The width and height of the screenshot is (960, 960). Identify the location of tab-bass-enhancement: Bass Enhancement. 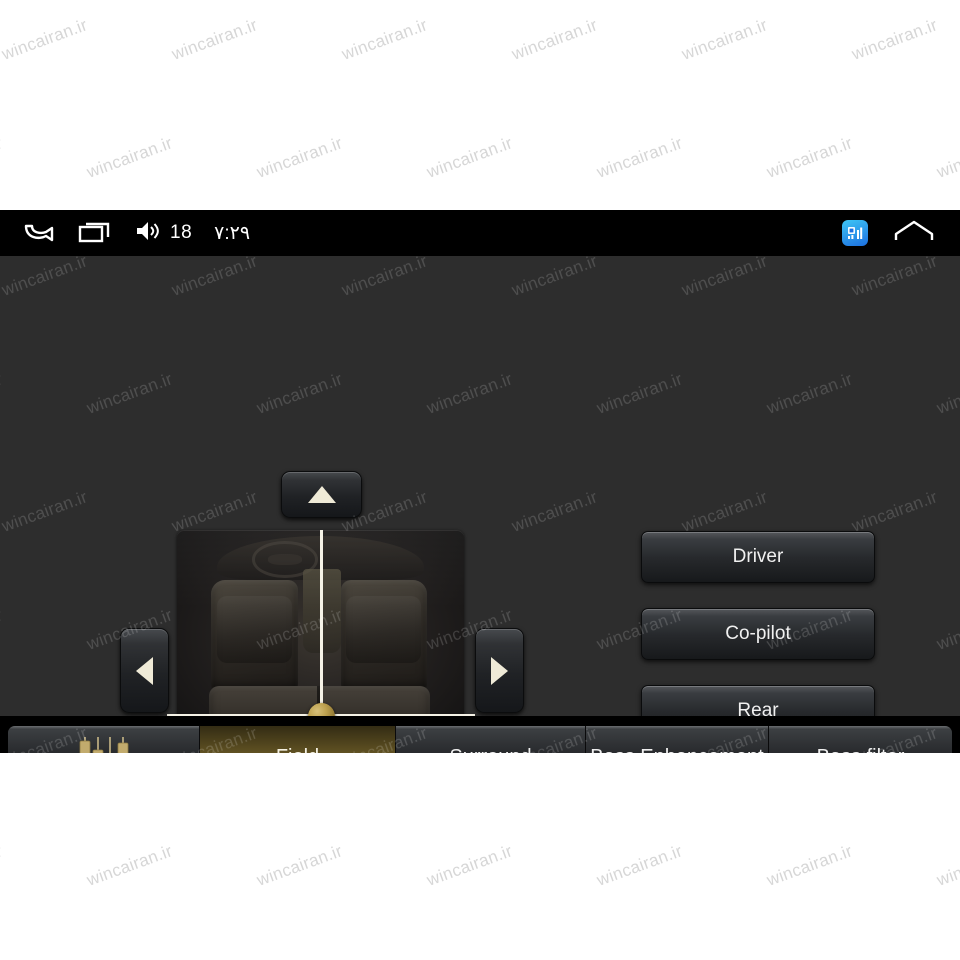
(677, 739).